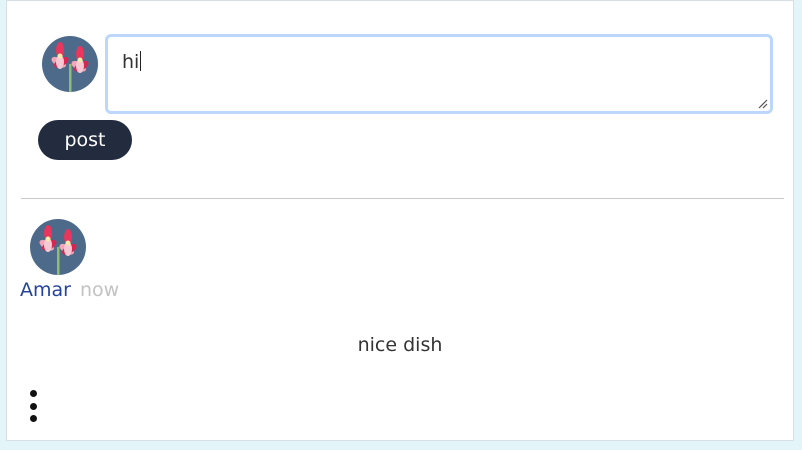 The image size is (802, 450). Describe the element at coordinates (400, 345) in the screenshot. I see `comment-body: nice dish` at that location.